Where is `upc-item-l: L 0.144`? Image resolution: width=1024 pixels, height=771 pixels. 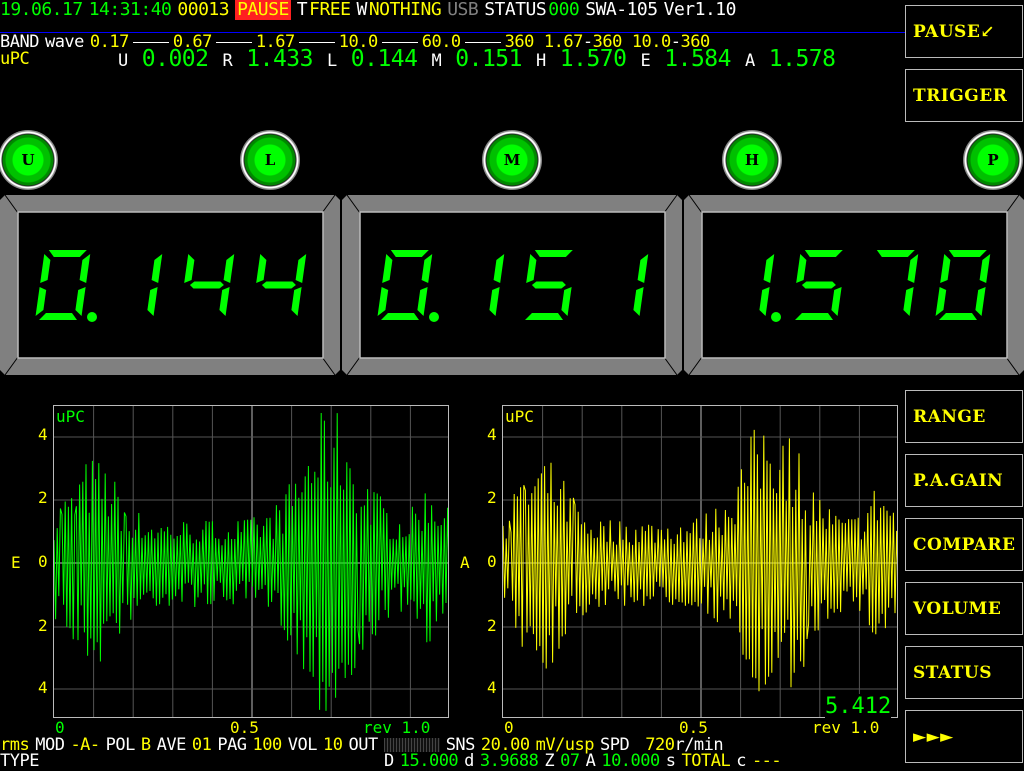 upc-item-l: L 0.144 is located at coordinates (372, 60).